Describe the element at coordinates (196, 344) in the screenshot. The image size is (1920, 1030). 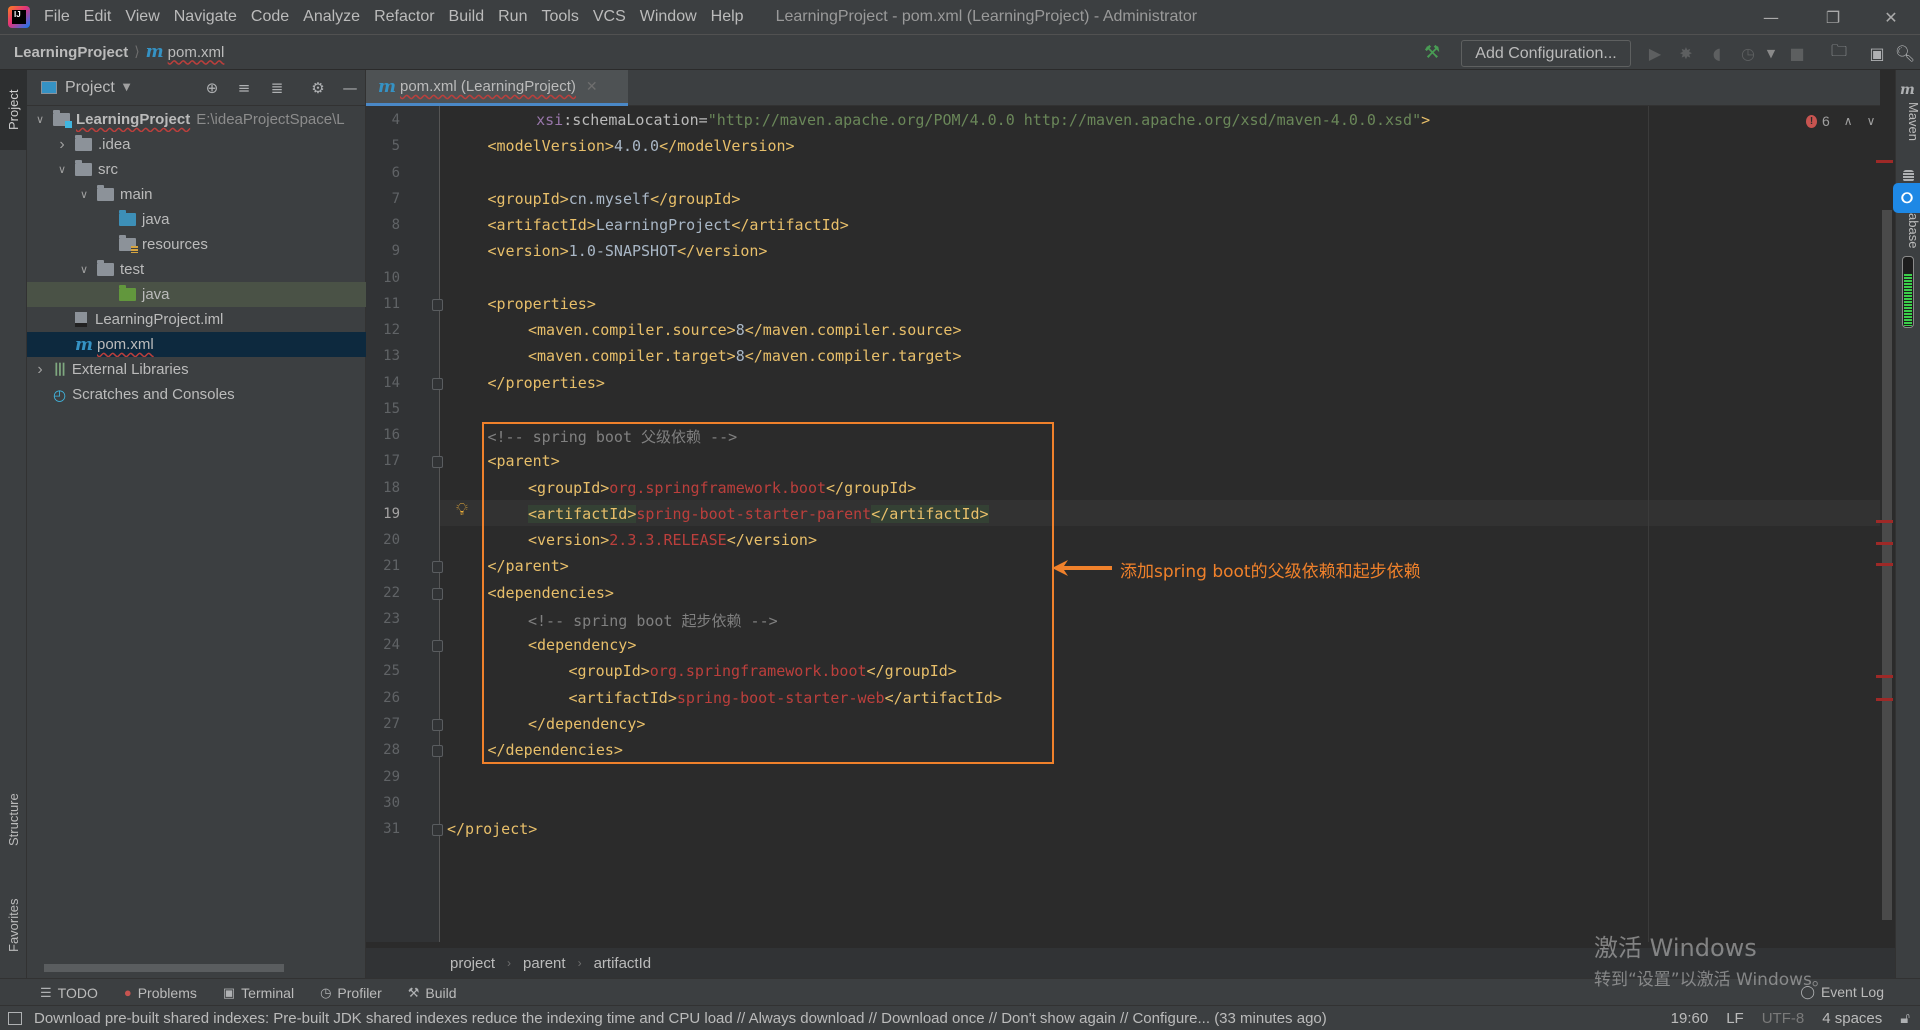
I see `tree-item: m pom.xml` at that location.